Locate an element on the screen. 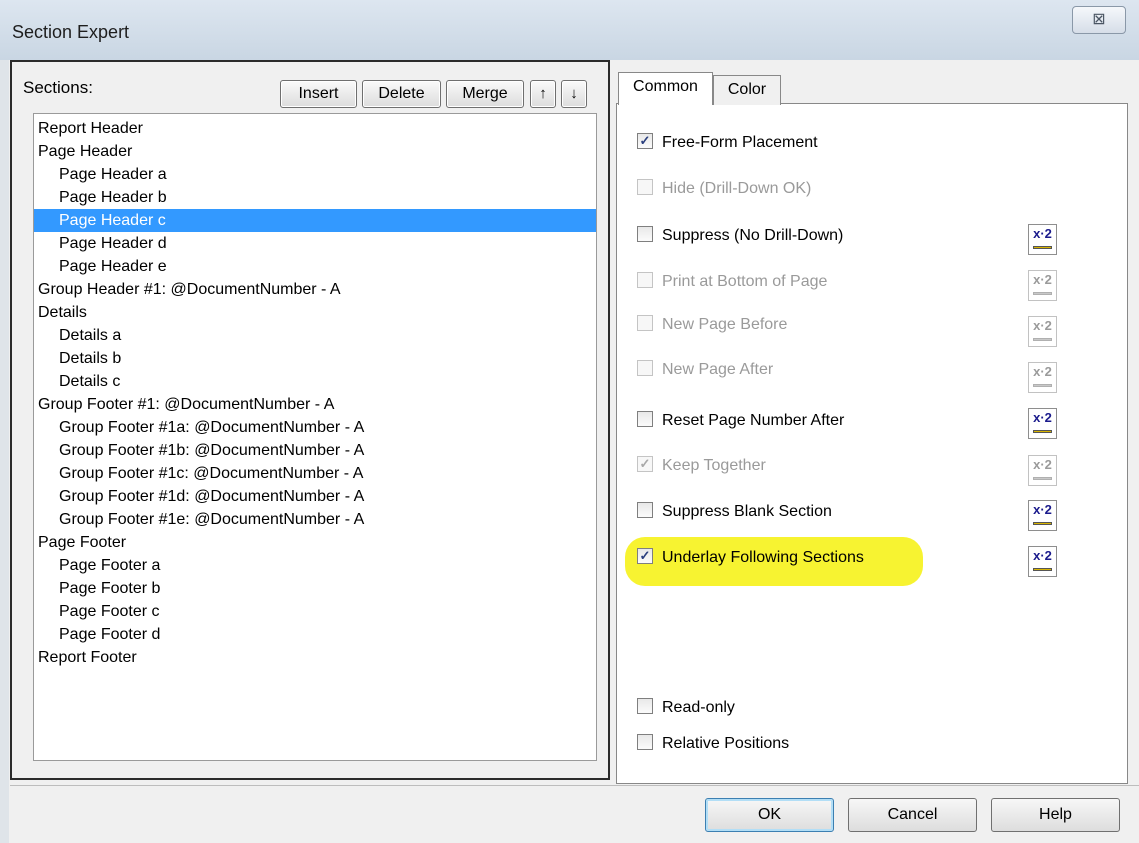 Image resolution: width=1139 pixels, height=843 pixels. suppress-blank-section-label: Suppress Blank Section is located at coordinates (747, 511).